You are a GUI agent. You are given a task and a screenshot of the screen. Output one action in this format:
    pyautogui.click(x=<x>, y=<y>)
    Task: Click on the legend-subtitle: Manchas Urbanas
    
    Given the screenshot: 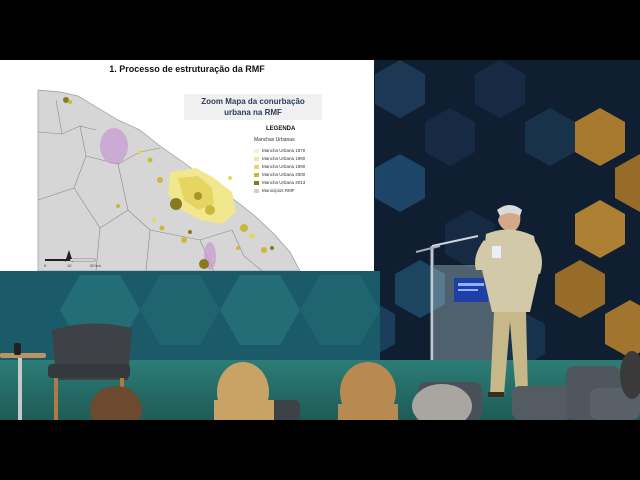 What is the action you would take?
    pyautogui.click(x=274, y=140)
    